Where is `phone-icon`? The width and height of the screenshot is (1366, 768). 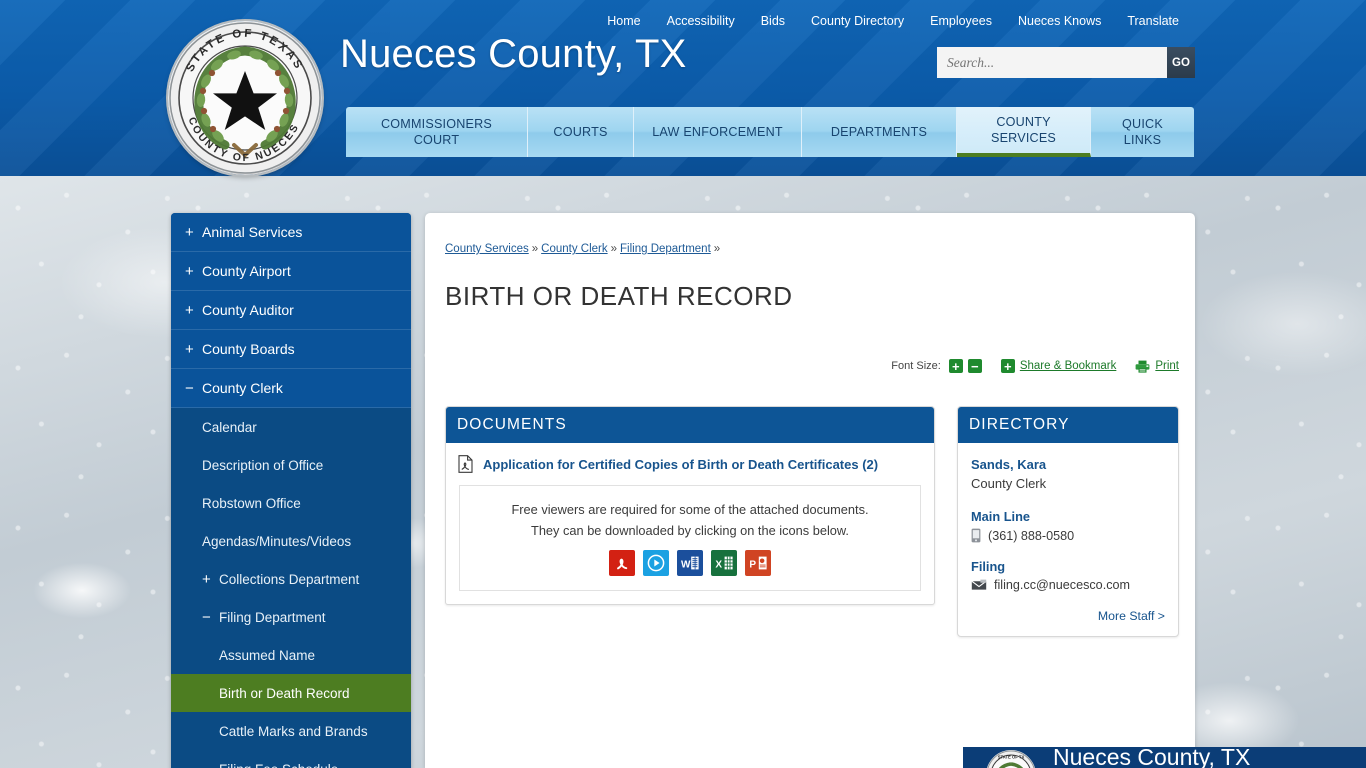 phone-icon is located at coordinates (976, 535).